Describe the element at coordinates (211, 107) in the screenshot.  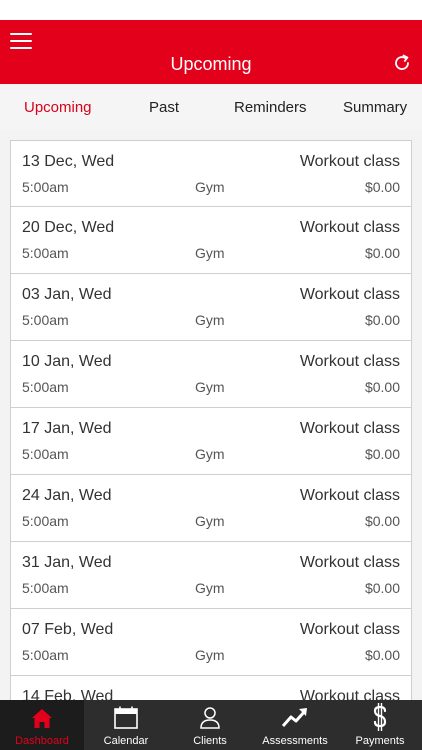
I see `tab-bar: Upcoming Past Reminders Summary` at that location.